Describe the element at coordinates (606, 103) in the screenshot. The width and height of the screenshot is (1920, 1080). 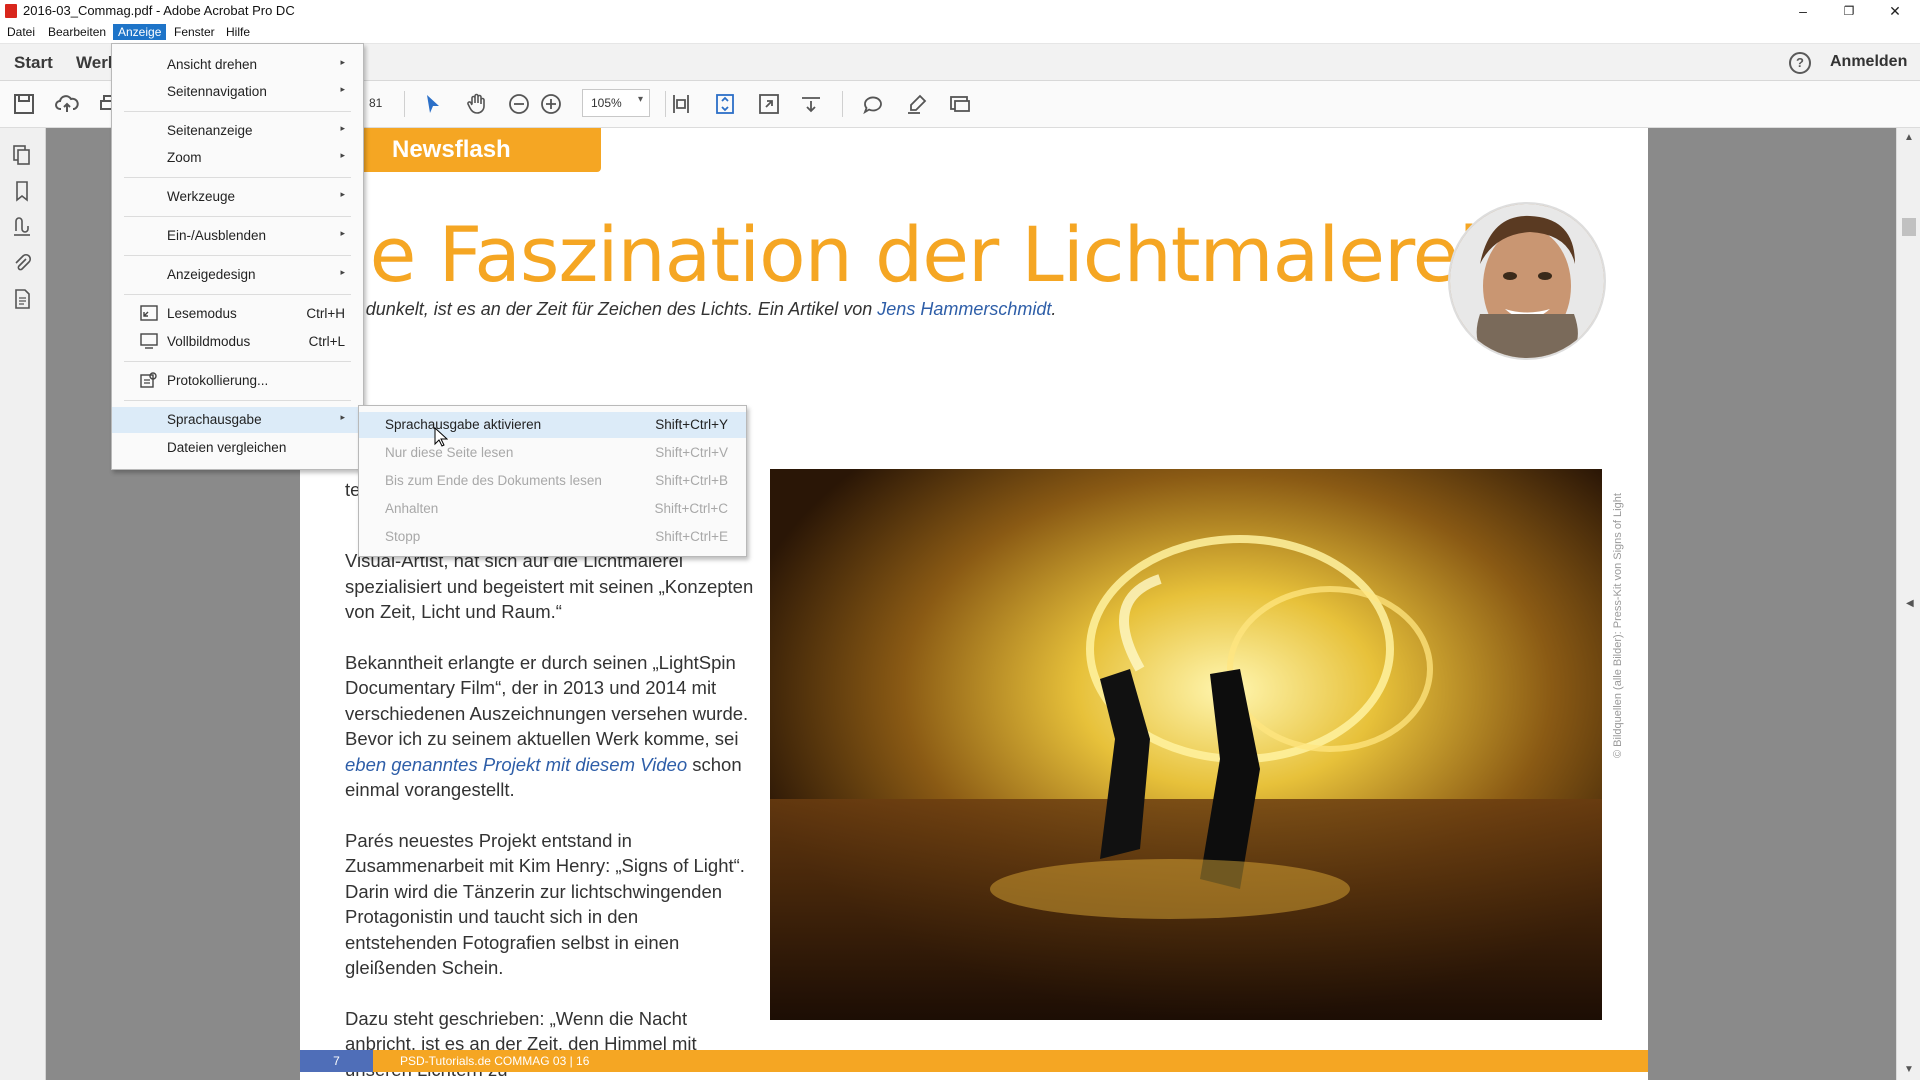
I see `zoom-value: 105%` at that location.